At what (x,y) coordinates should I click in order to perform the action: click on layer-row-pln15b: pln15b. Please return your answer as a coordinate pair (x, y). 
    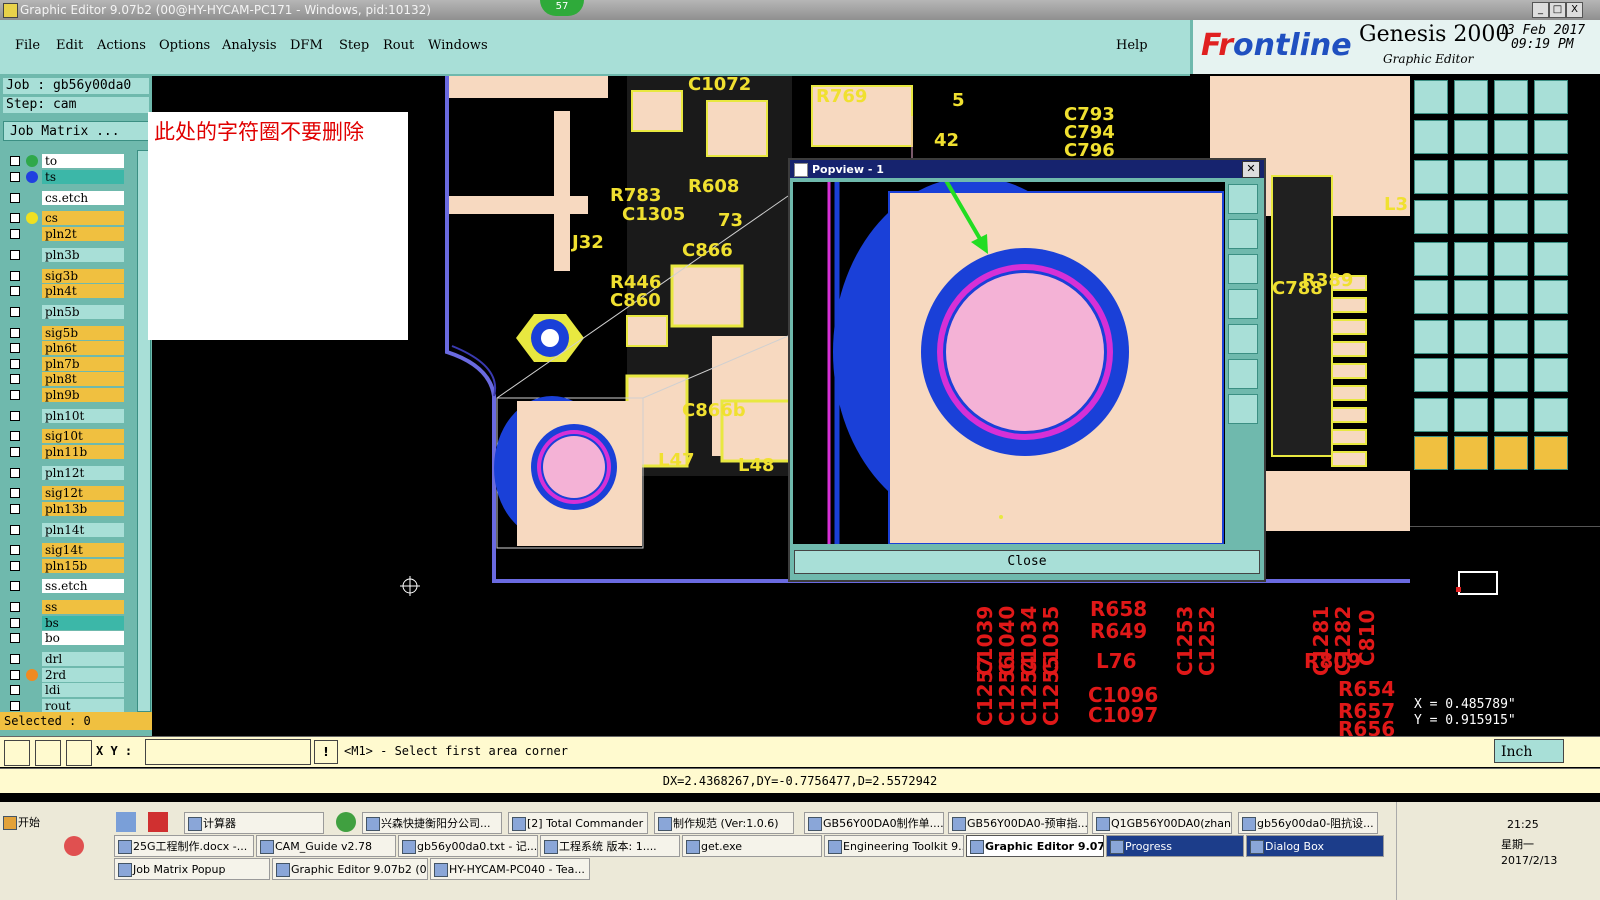
    Looking at the image, I should click on (65, 566).